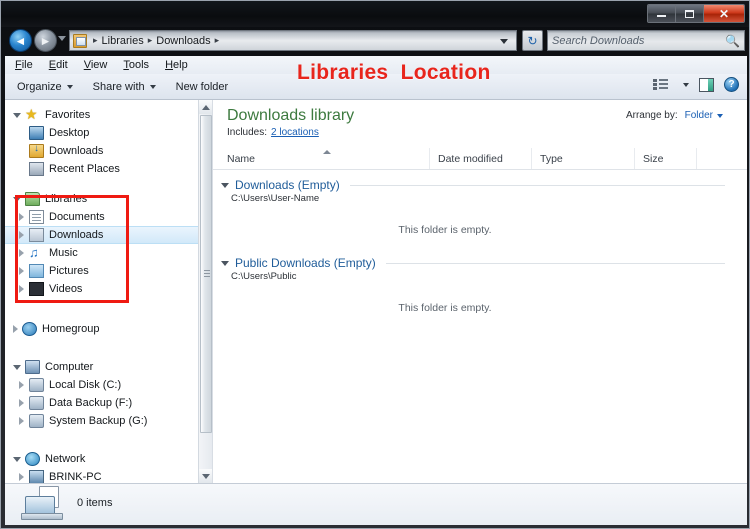 The height and width of the screenshot is (529, 750). What do you see at coordinates (698, 115) in the screenshot?
I see `arrange-by-value: Folder` at bounding box center [698, 115].